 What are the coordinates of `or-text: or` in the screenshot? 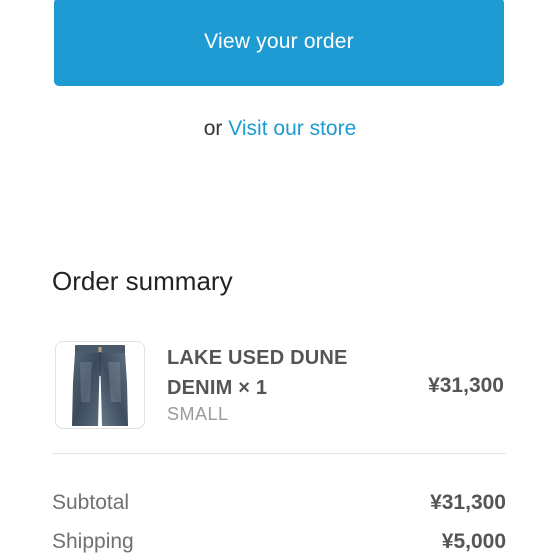 It's located at (213, 128).